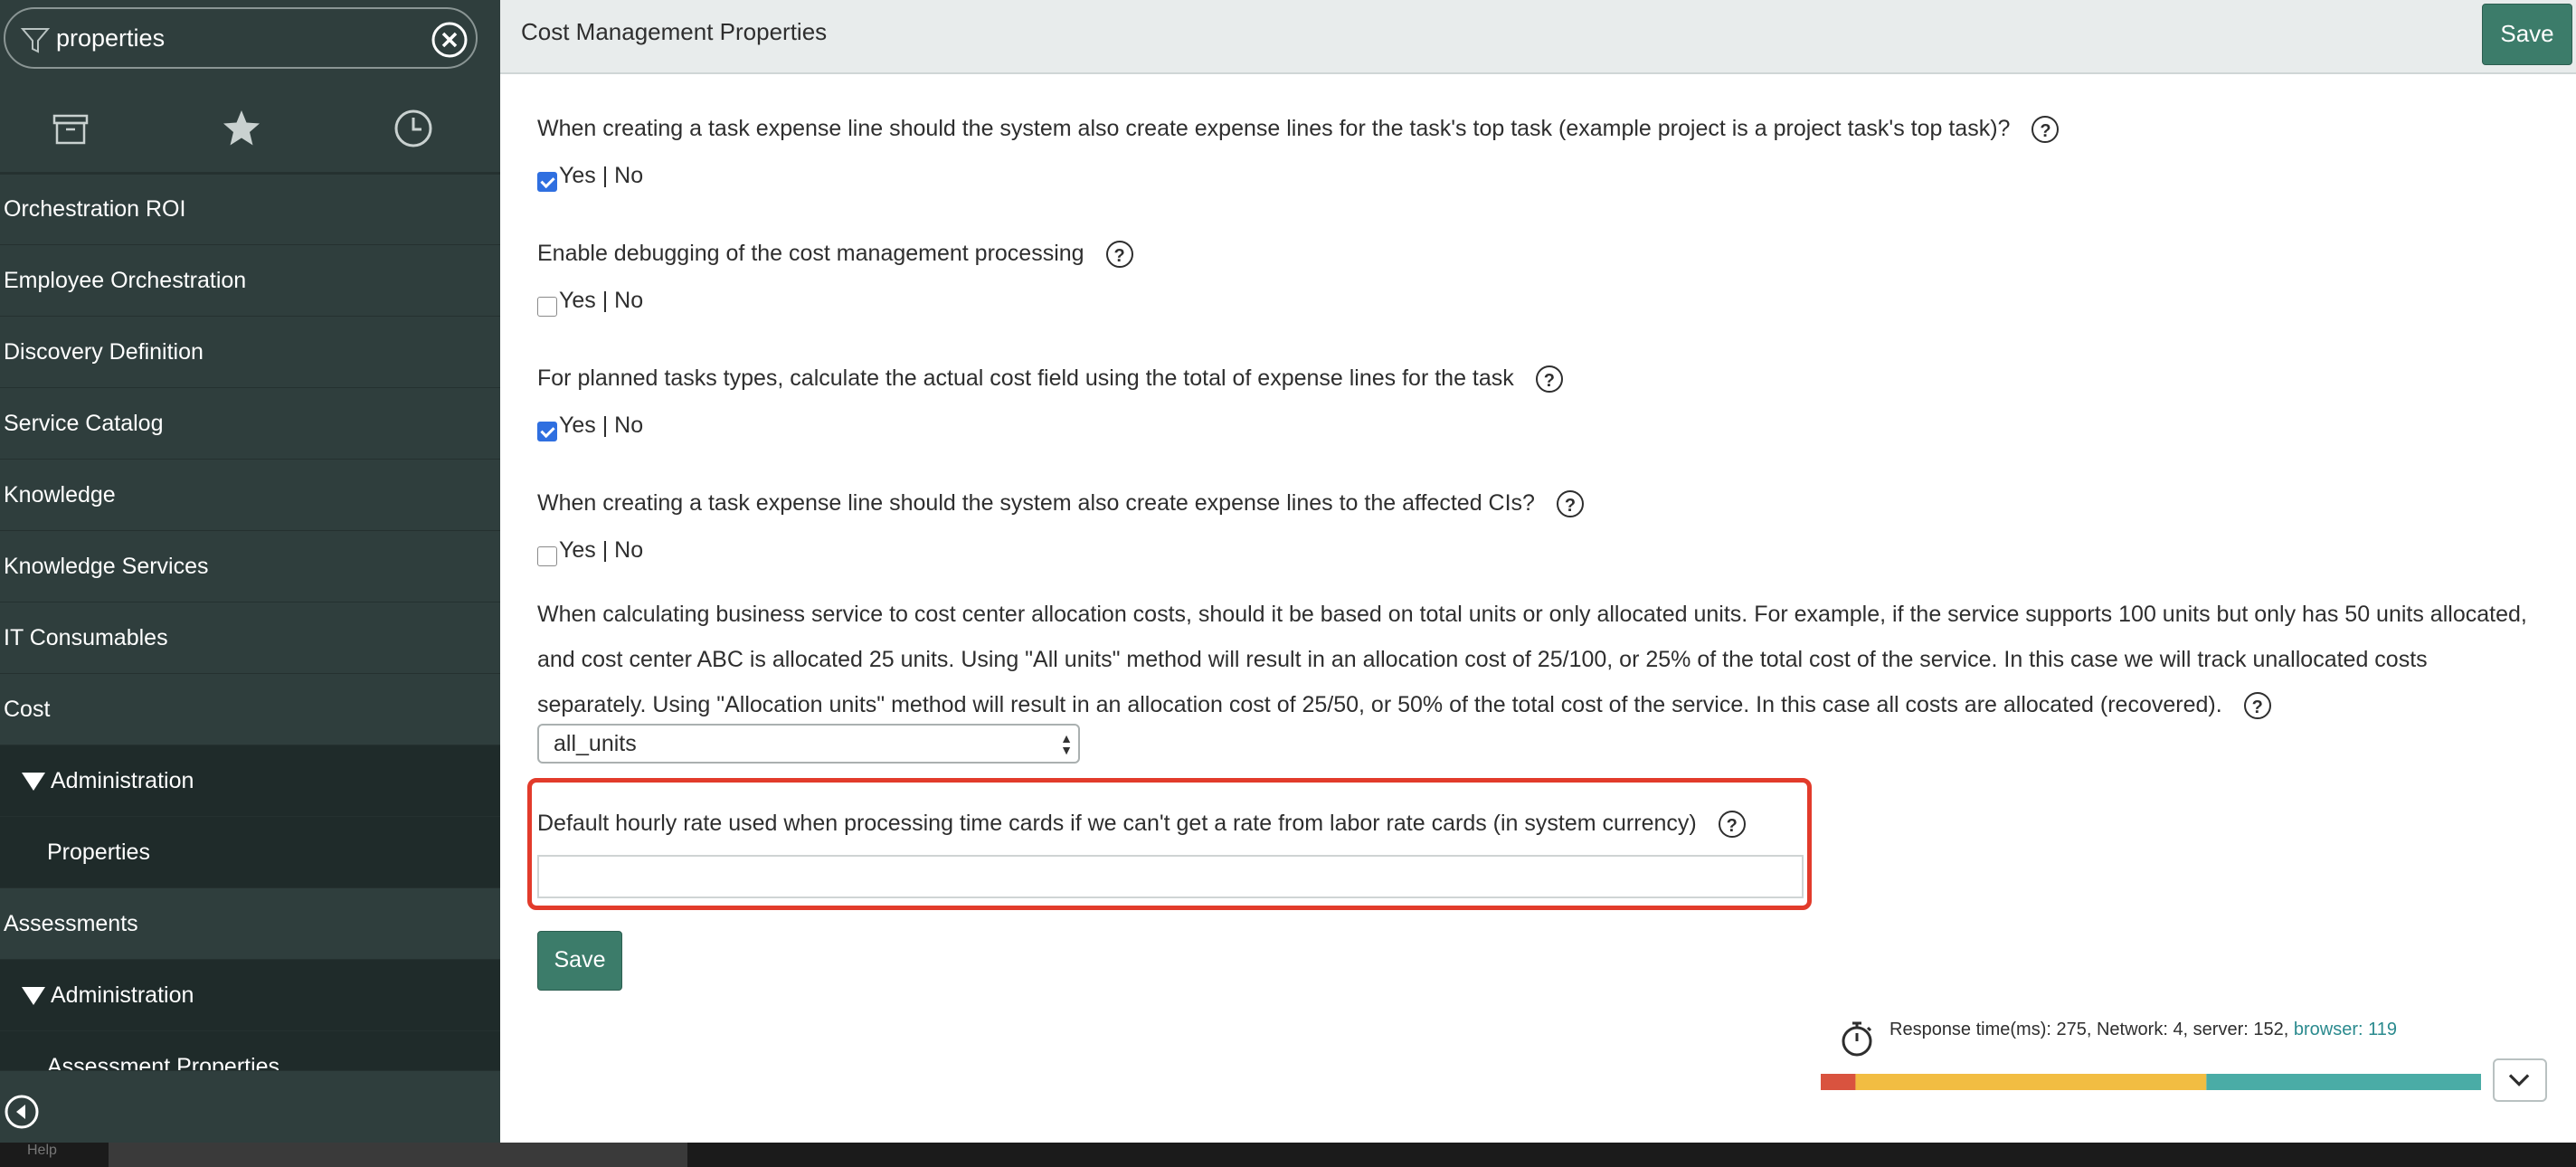 The image size is (2576, 1167). I want to click on perf-bar-segment-network, so click(1839, 1082).